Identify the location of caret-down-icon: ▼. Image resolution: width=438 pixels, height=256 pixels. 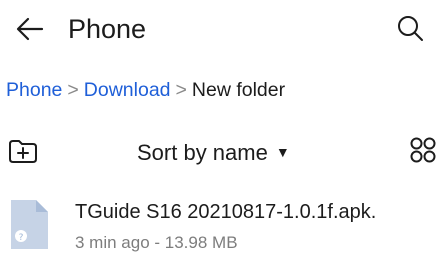
(282, 152).